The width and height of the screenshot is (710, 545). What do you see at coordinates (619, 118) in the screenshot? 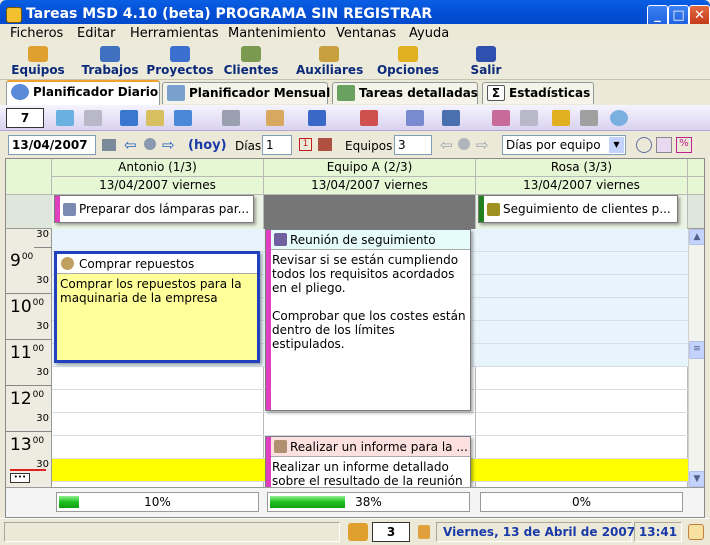
I see `zoom-icon` at bounding box center [619, 118].